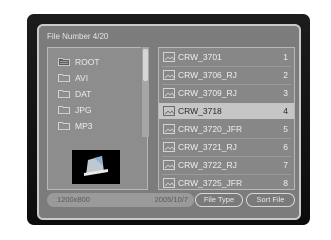 The height and width of the screenshot is (240, 331). I want to click on status-bar: 1200x800 2005/10/7, so click(120, 200).